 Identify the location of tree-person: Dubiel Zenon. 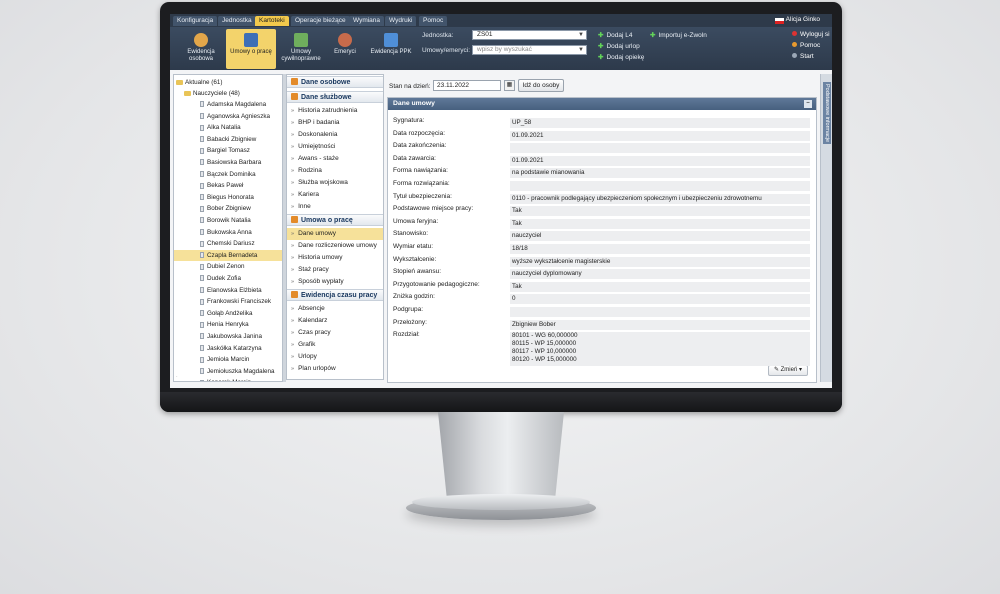
(228, 266).